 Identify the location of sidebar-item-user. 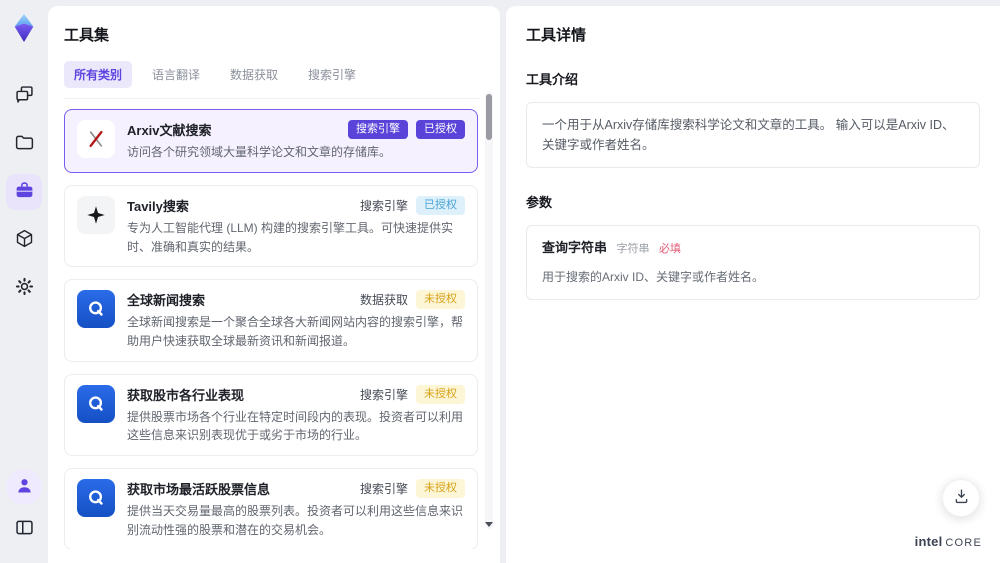
(24, 487).